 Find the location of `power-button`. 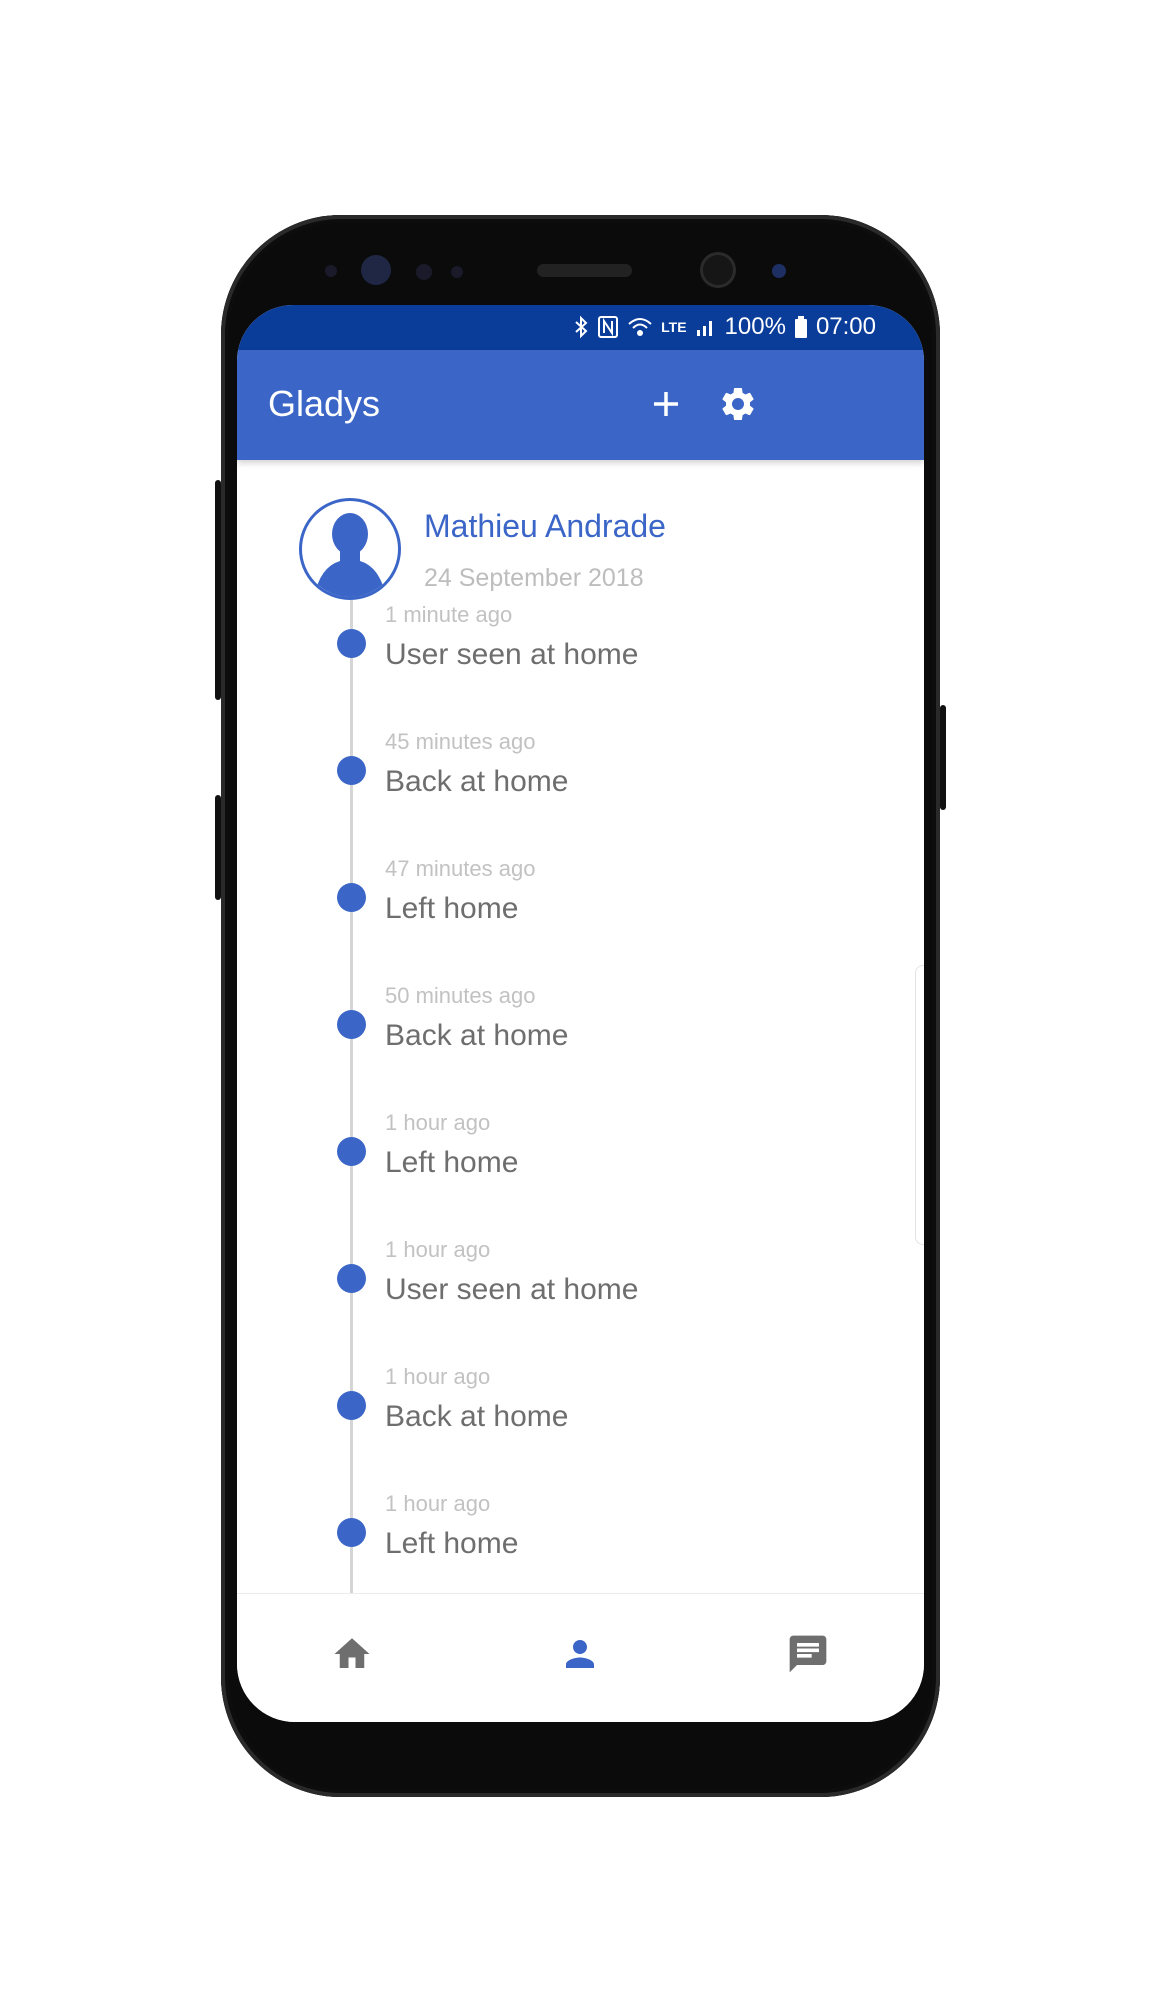

power-button is located at coordinates (943, 757).